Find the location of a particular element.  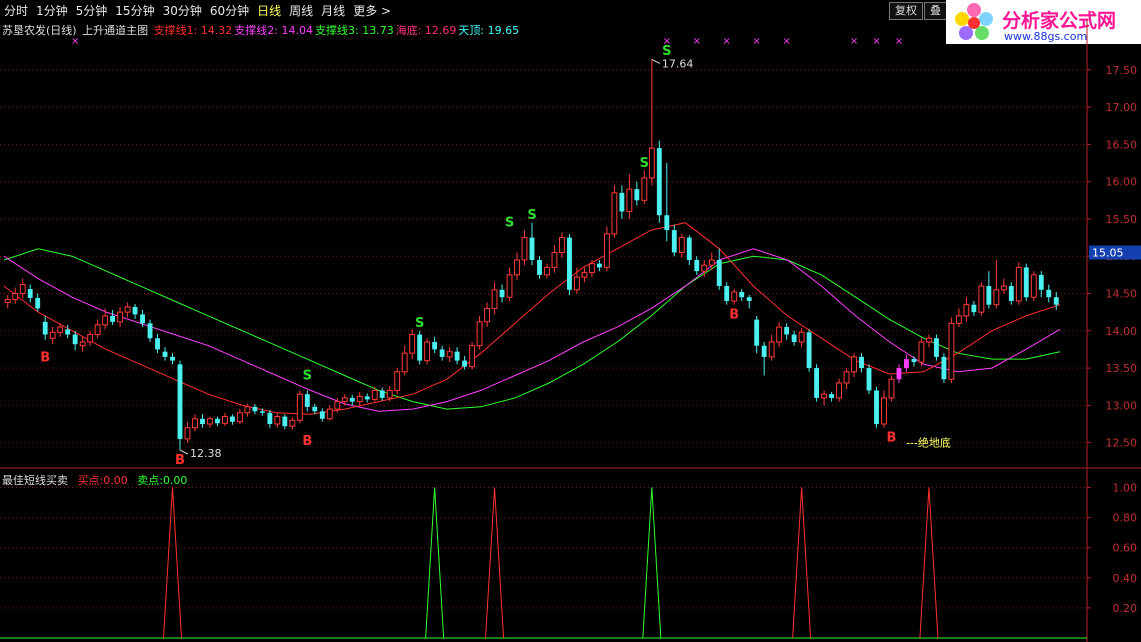

sell-marker-1: S is located at coordinates (419, 323).